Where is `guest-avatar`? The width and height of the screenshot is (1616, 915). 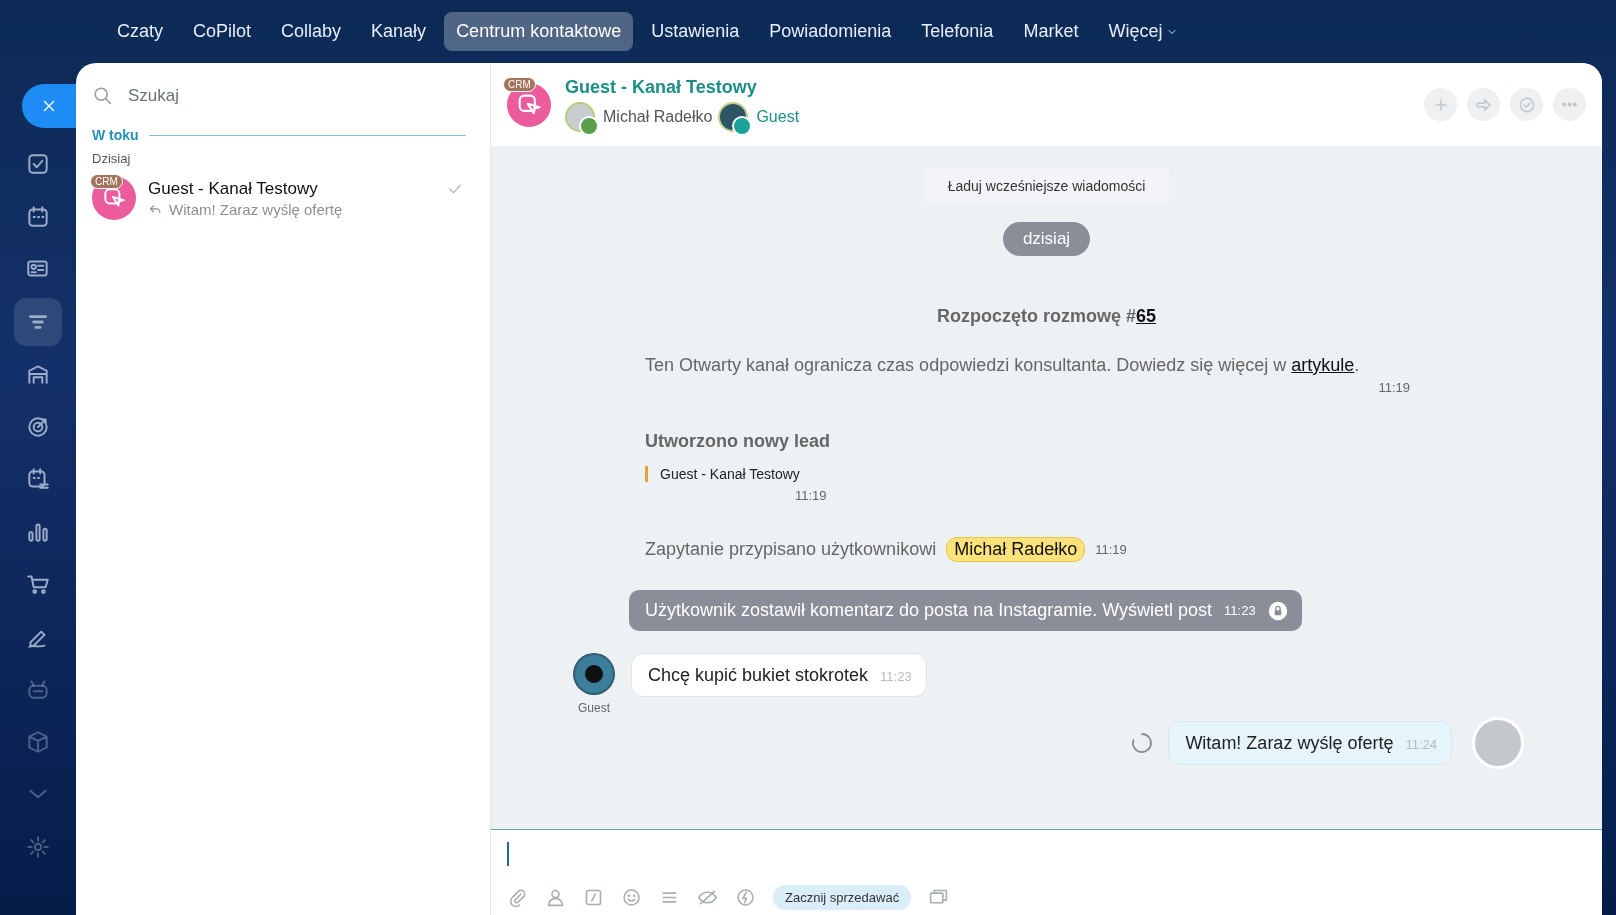
guest-avatar is located at coordinates (594, 674).